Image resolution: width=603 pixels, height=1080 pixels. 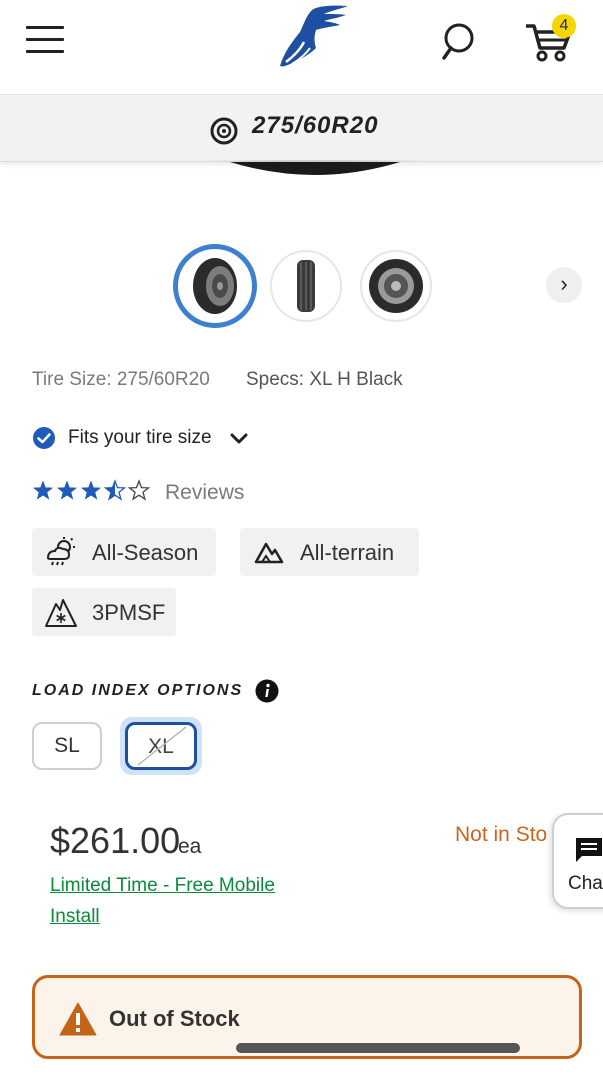 I want to click on thumbnail-tire-angle, so click(x=215, y=286).